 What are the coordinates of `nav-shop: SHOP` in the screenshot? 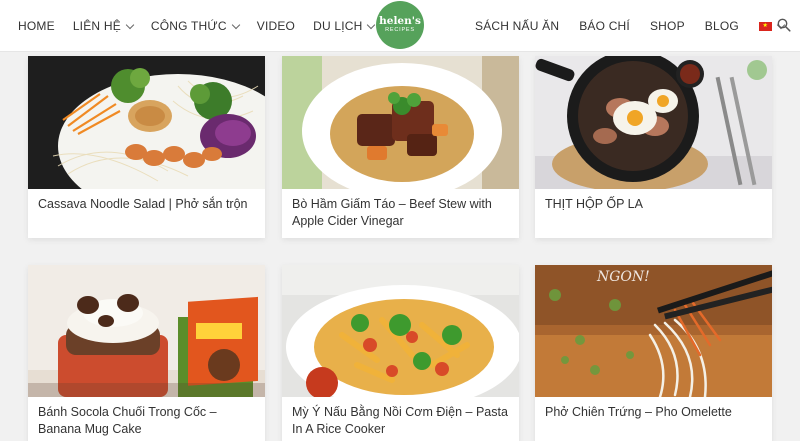 It's located at (667, 26).